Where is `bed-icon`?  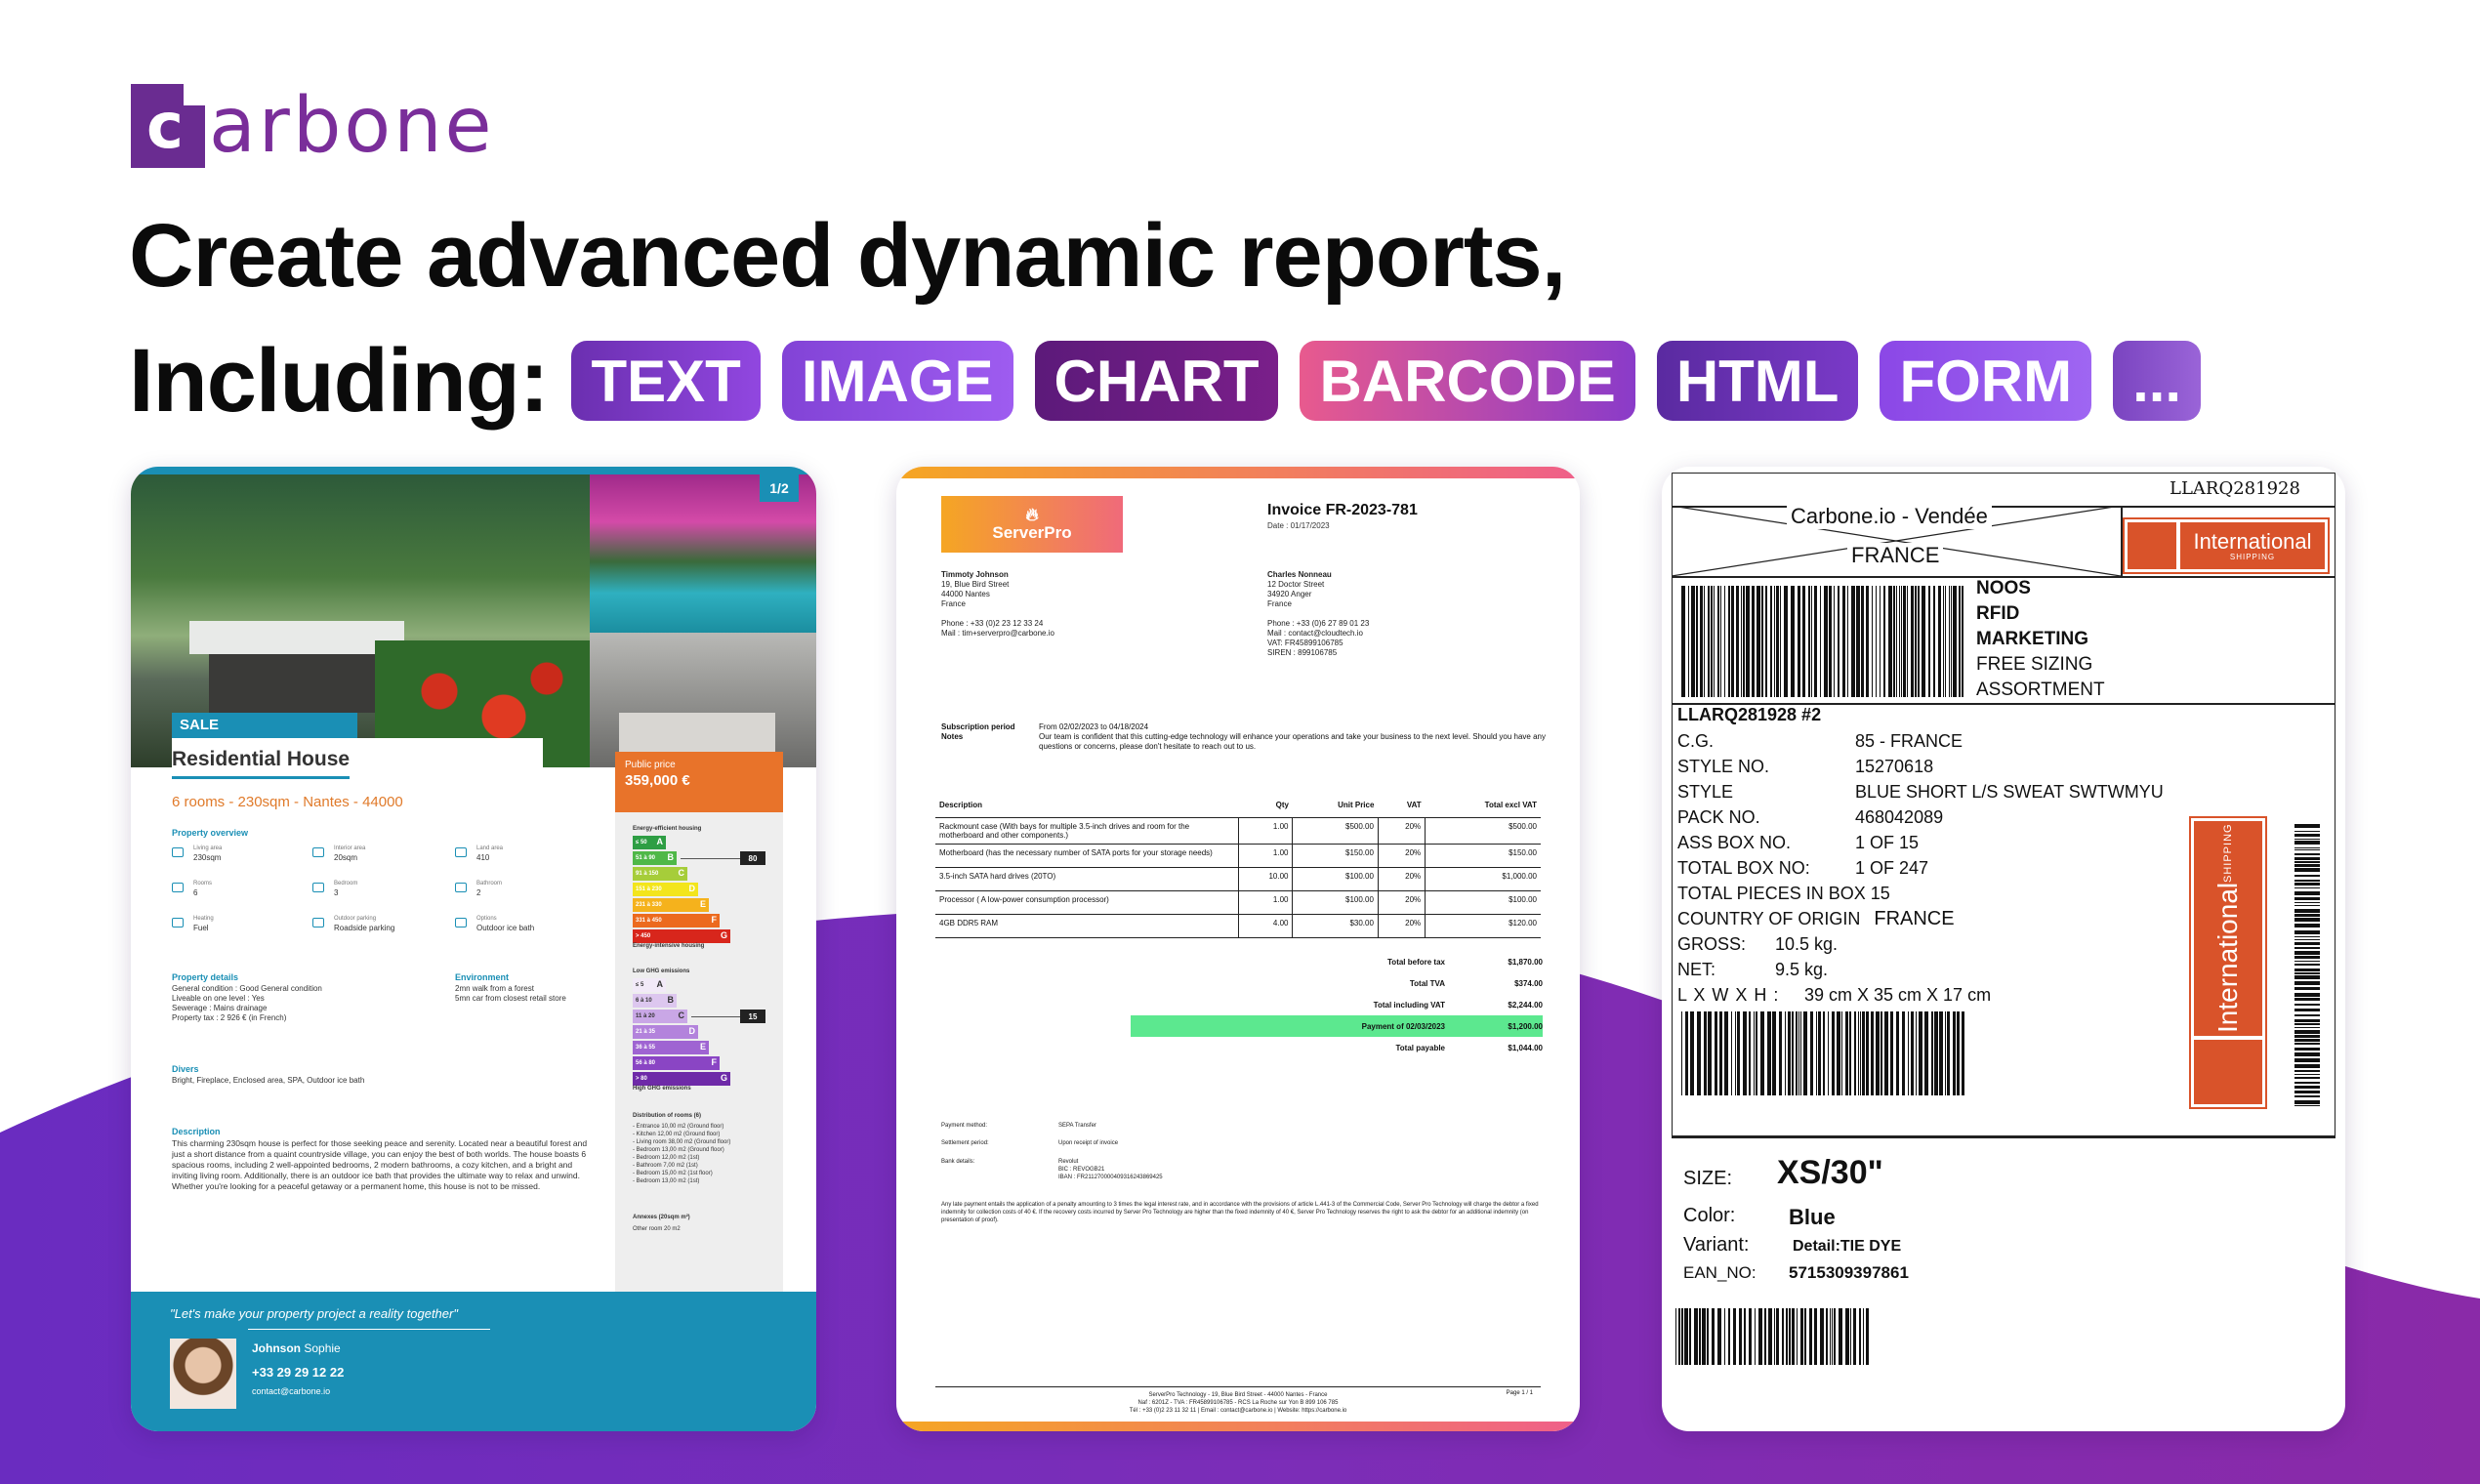 bed-icon is located at coordinates (318, 888).